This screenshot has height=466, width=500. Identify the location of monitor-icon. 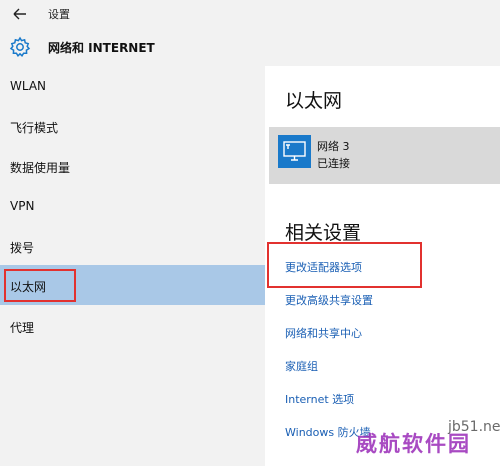
(294, 151).